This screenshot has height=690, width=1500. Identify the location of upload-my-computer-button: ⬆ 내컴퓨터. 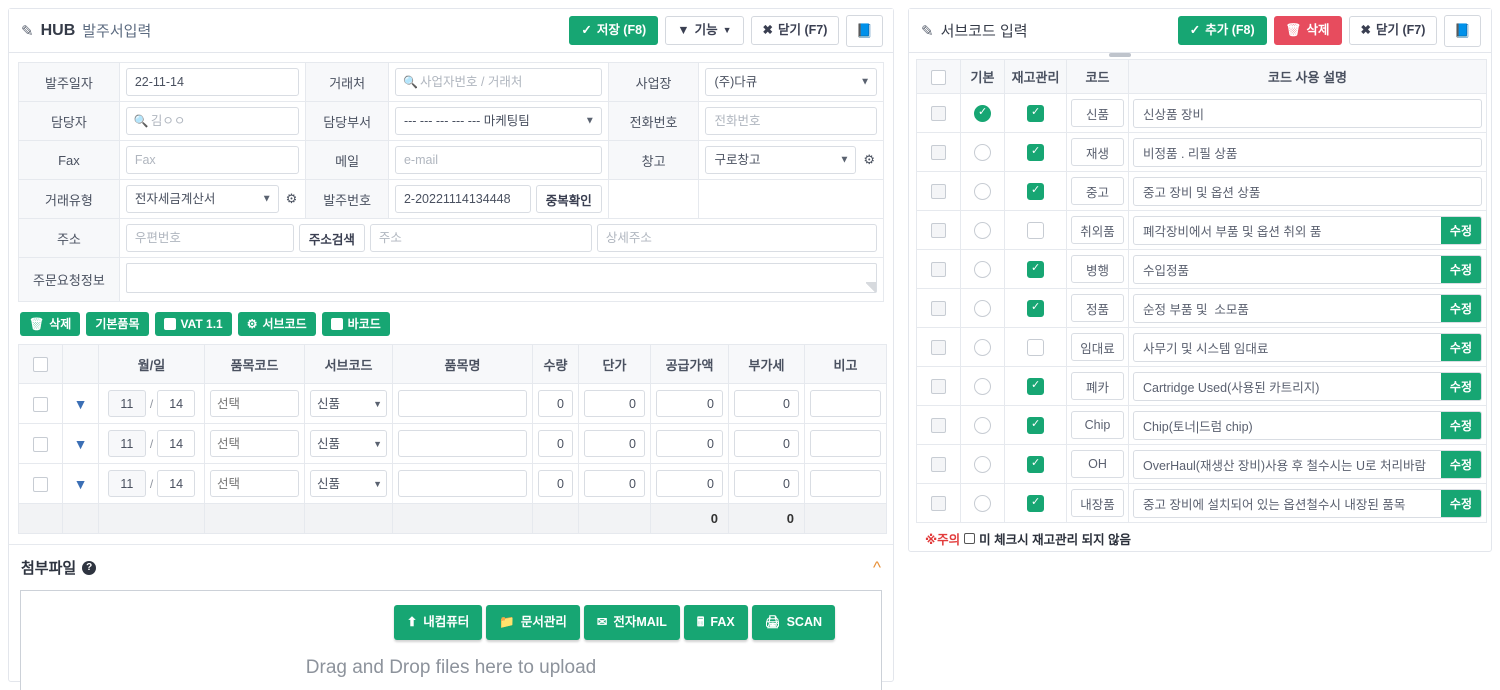
(438, 622).